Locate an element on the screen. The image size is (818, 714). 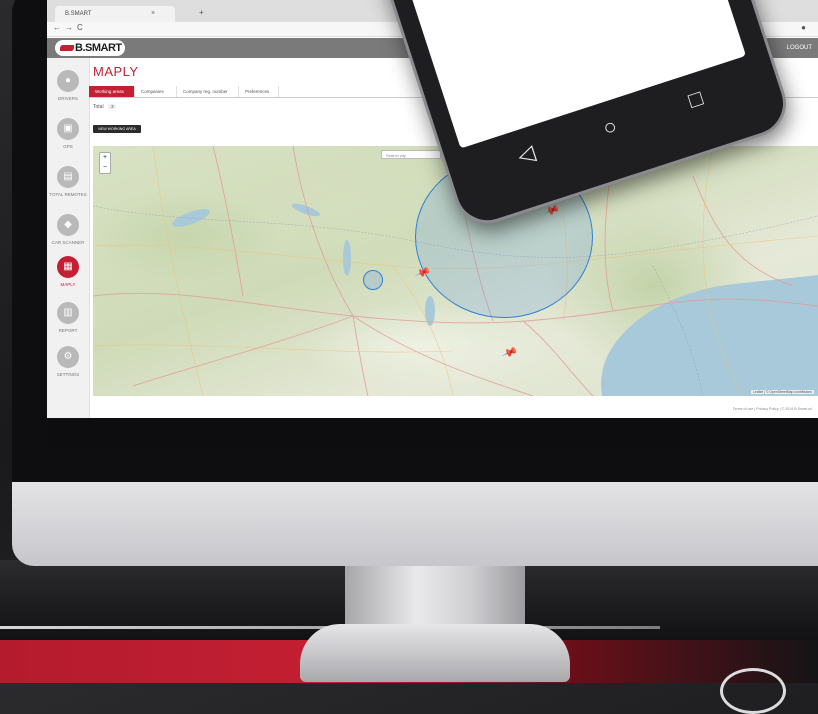
decorative-circle is located at coordinates (753, 691).